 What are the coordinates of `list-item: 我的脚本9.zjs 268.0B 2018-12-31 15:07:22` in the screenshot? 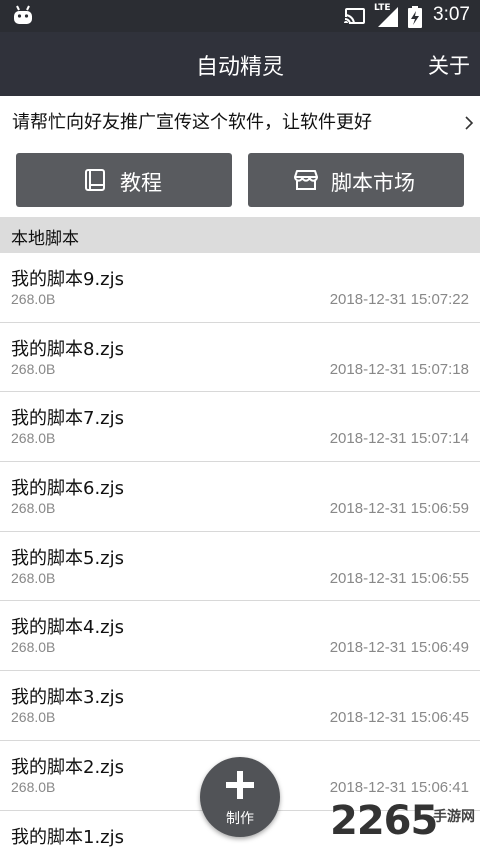 It's located at (240, 288).